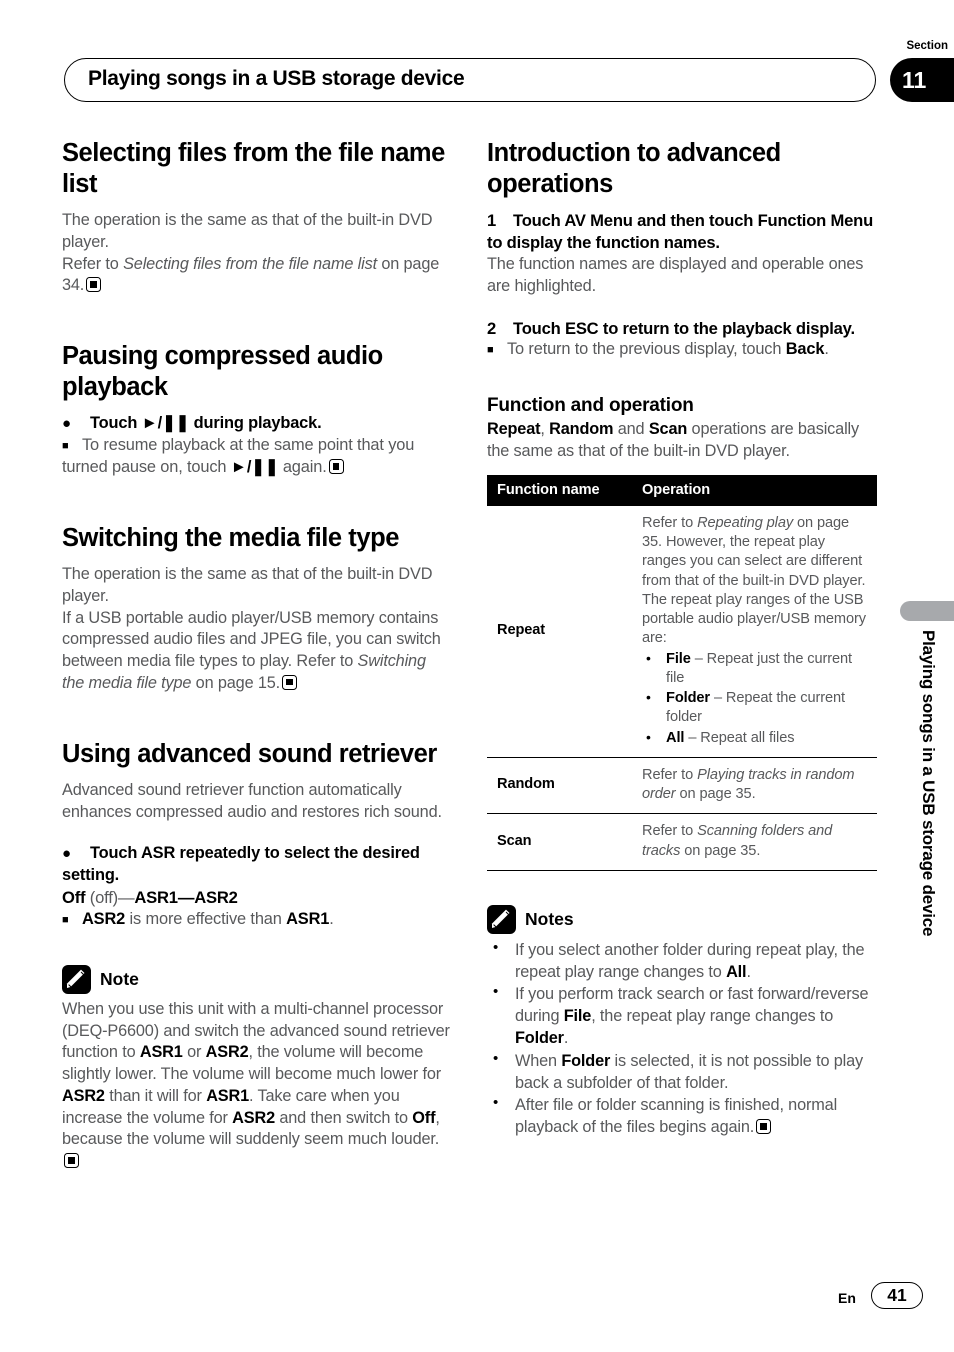  I want to click on fn-repeat-ref: Repeat, so click(514, 429).